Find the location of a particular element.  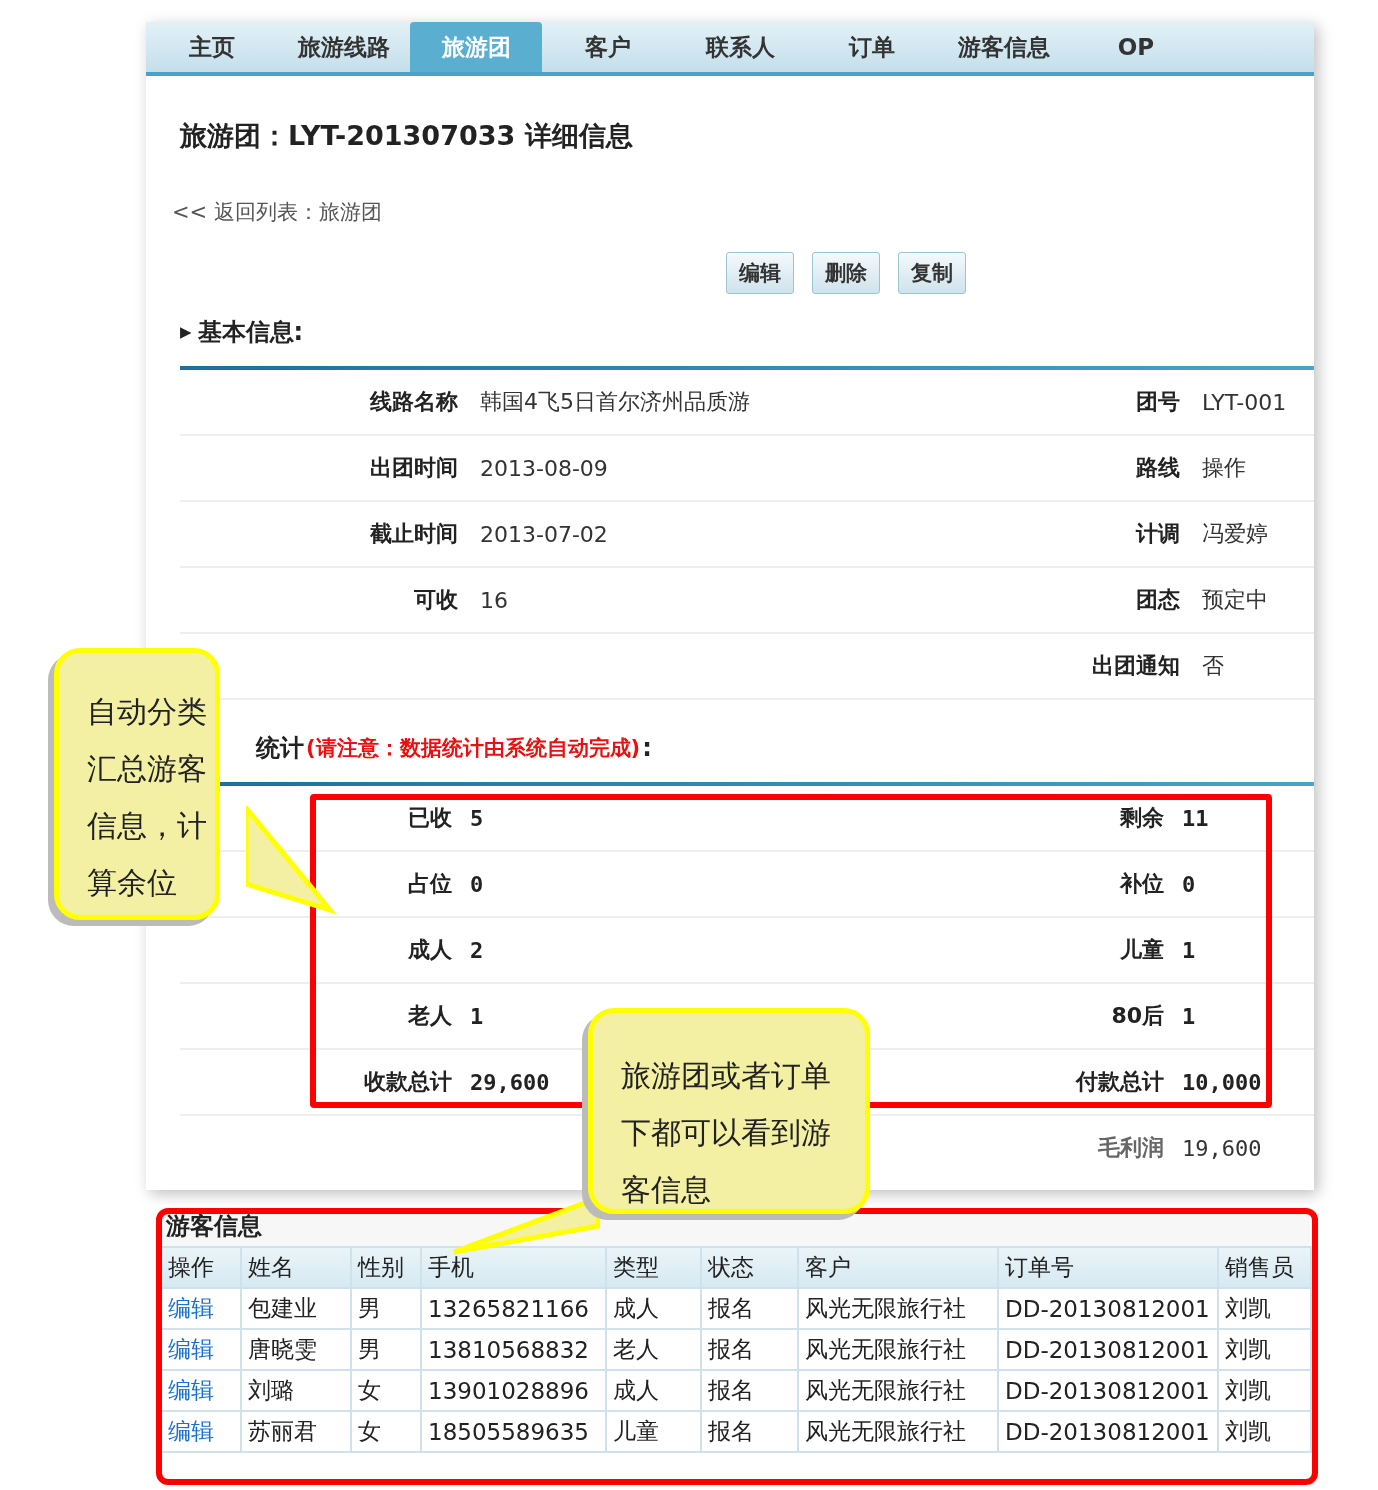

field-value: 预定中 is located at coordinates (1235, 600).